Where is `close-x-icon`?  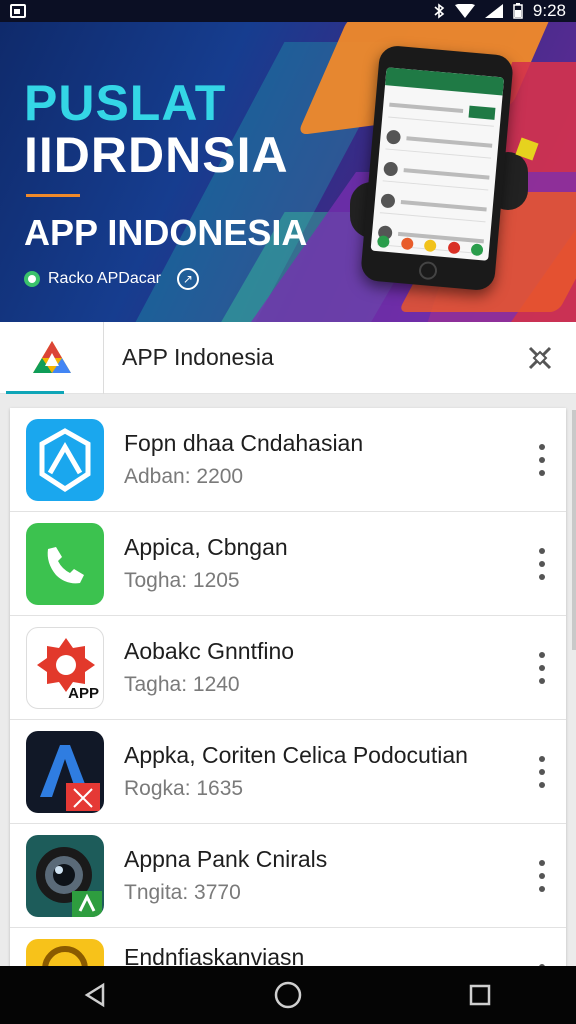
close-x-icon is located at coordinates (540, 358).